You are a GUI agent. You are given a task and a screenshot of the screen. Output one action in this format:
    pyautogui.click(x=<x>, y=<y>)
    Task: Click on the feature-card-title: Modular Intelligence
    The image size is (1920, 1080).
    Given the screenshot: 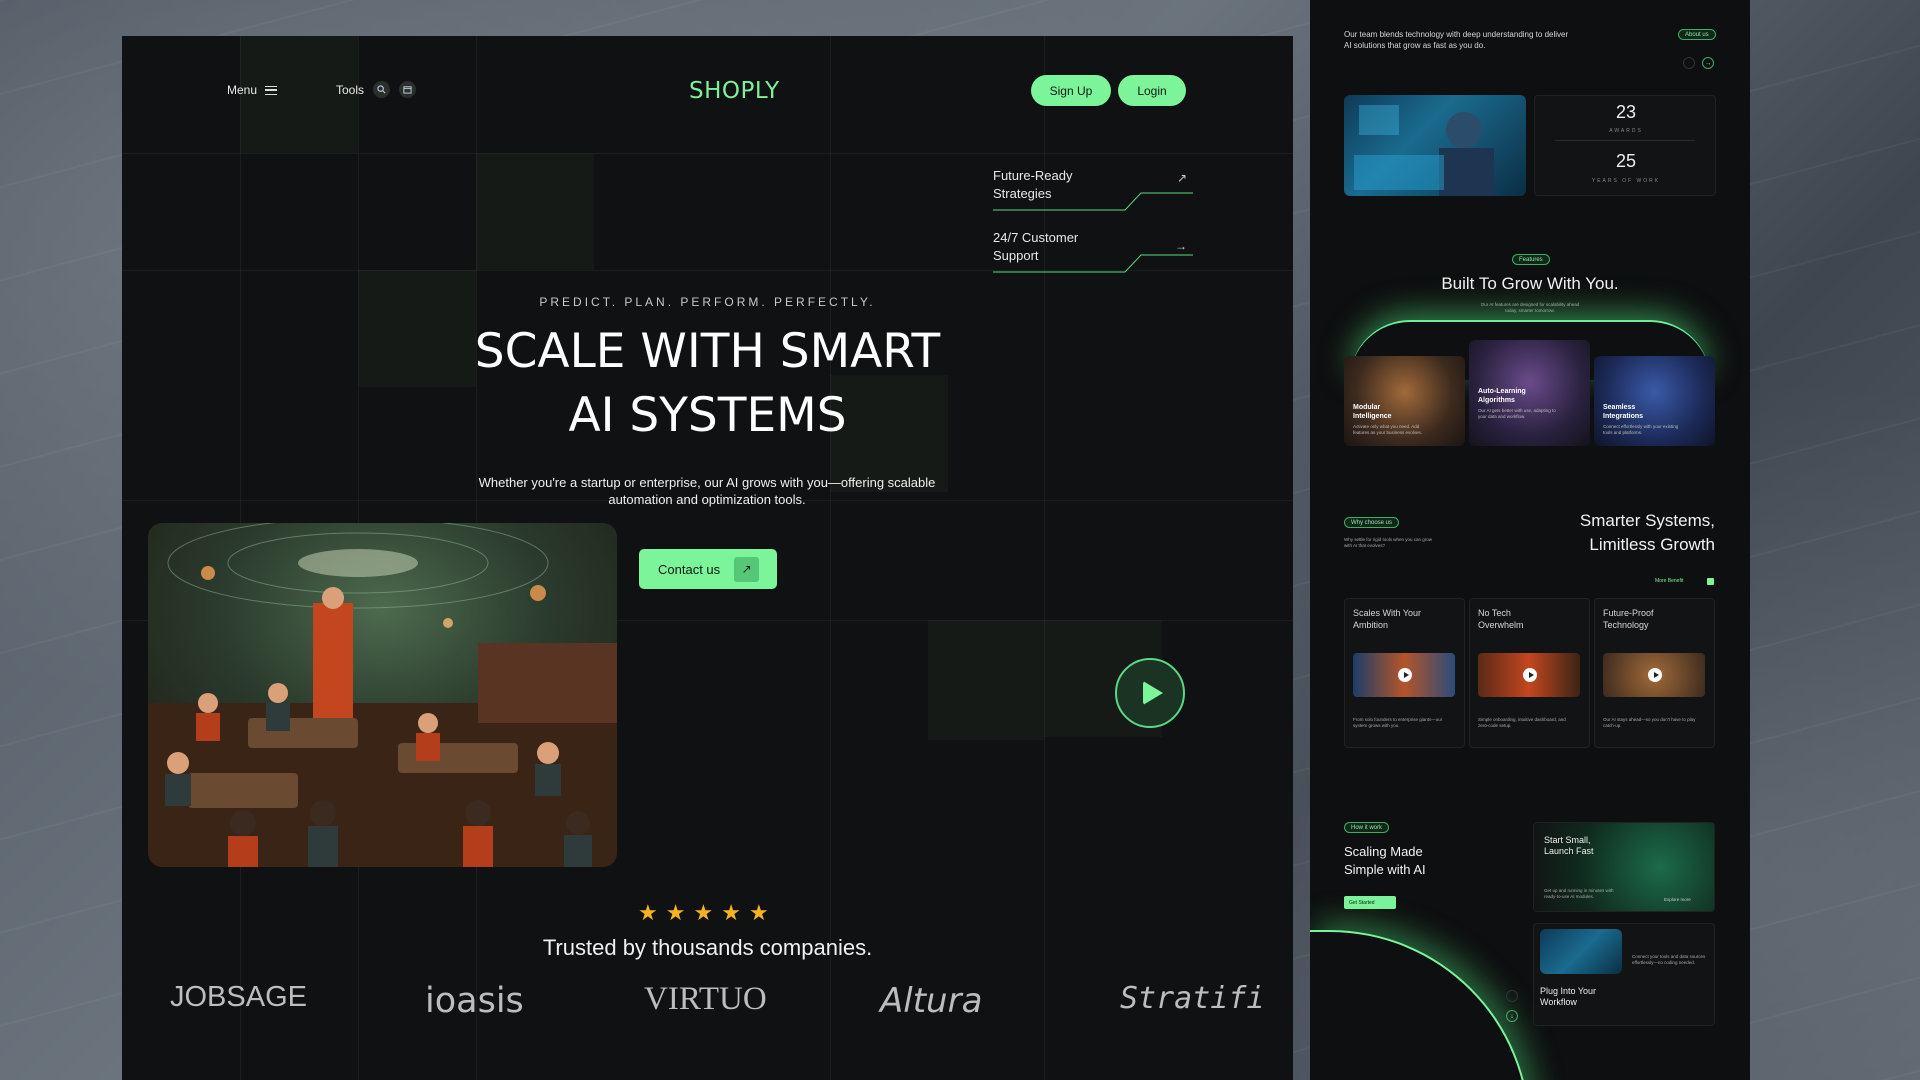 What is the action you would take?
    pyautogui.click(x=1372, y=412)
    